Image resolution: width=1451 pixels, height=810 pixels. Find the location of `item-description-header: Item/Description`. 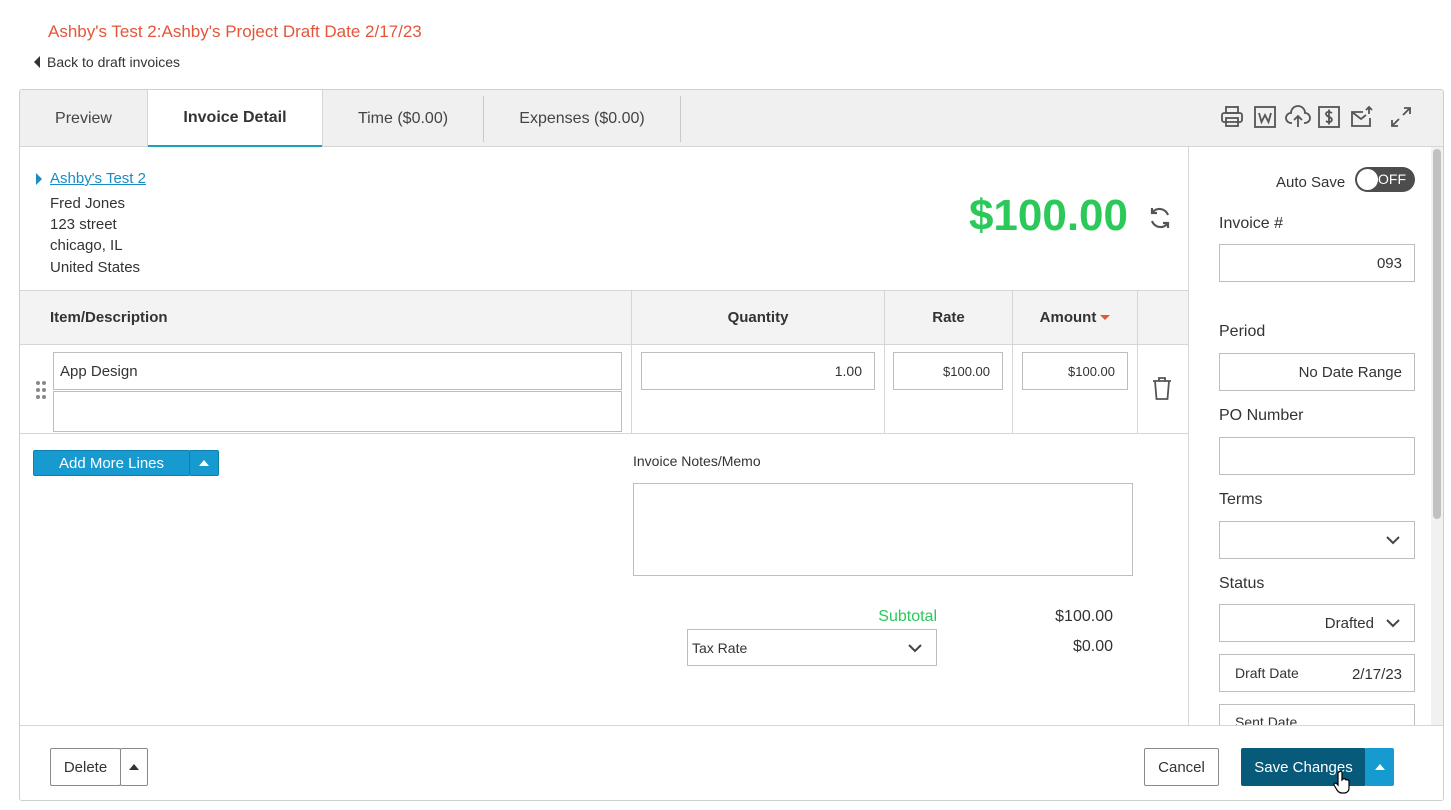

item-description-header: Item/Description is located at coordinates (109, 317).